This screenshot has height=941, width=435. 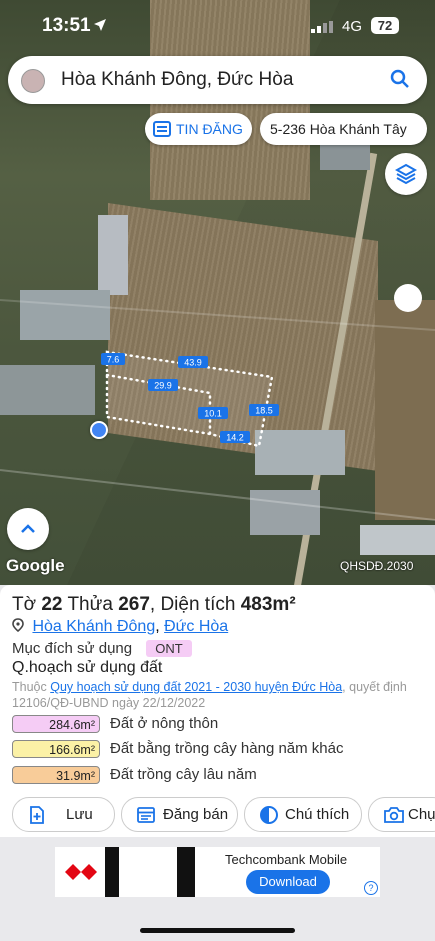 I want to click on land-use-row: 284.6m² Đất ở nông thôn, so click(x=115, y=726).